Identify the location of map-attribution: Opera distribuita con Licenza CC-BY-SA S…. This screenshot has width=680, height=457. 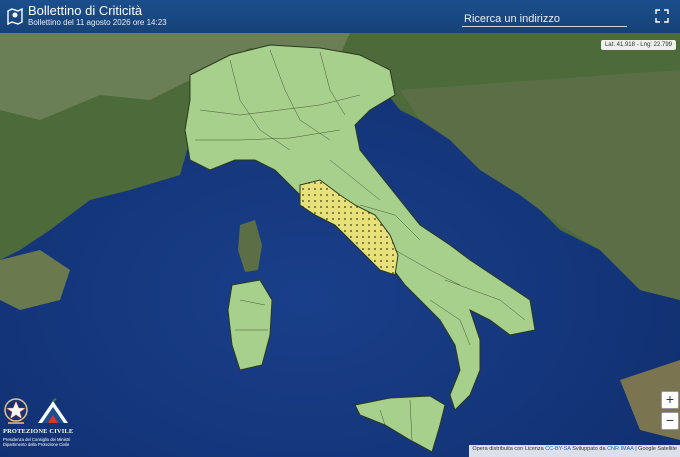
(574, 451).